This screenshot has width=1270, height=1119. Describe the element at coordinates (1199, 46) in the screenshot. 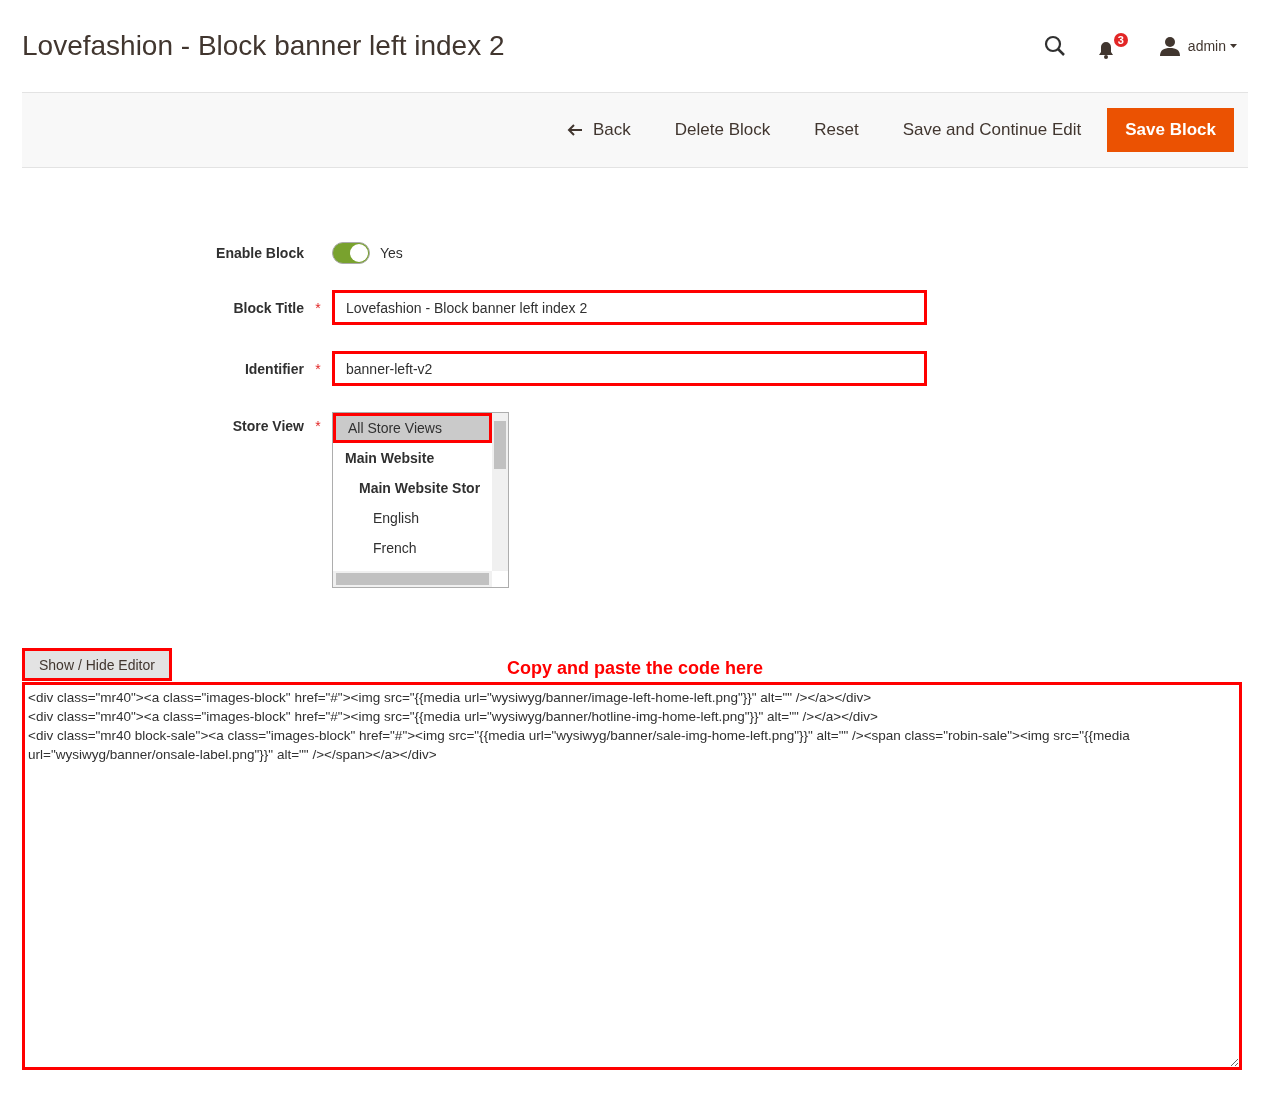

I see `user-menu: admin` at that location.